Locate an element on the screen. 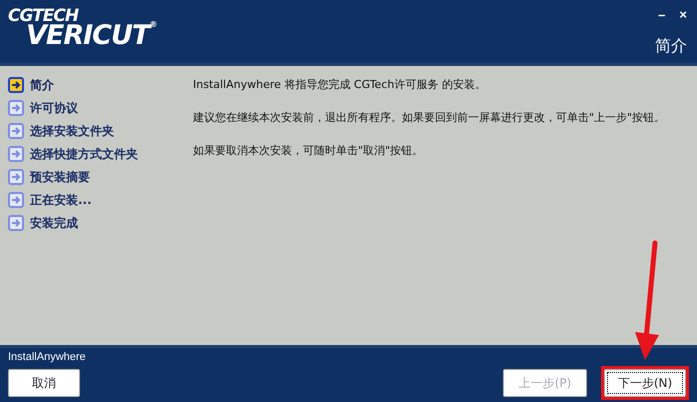 The width and height of the screenshot is (697, 402). minimize-button: – is located at coordinates (662, 14).